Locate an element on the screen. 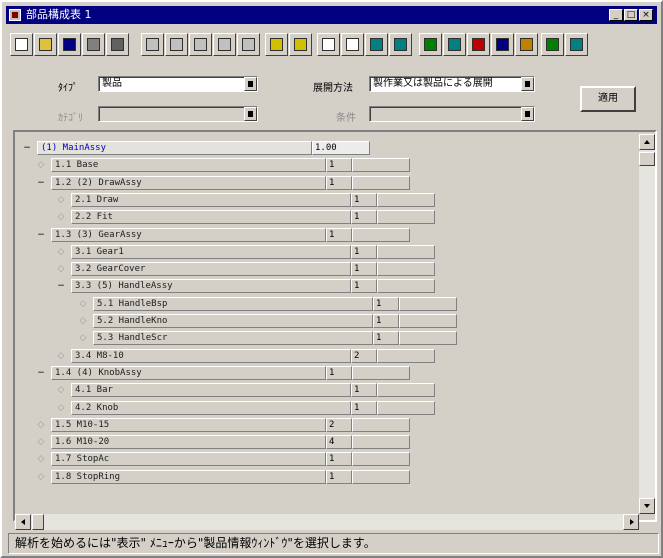  color-button is located at coordinates (478, 44).